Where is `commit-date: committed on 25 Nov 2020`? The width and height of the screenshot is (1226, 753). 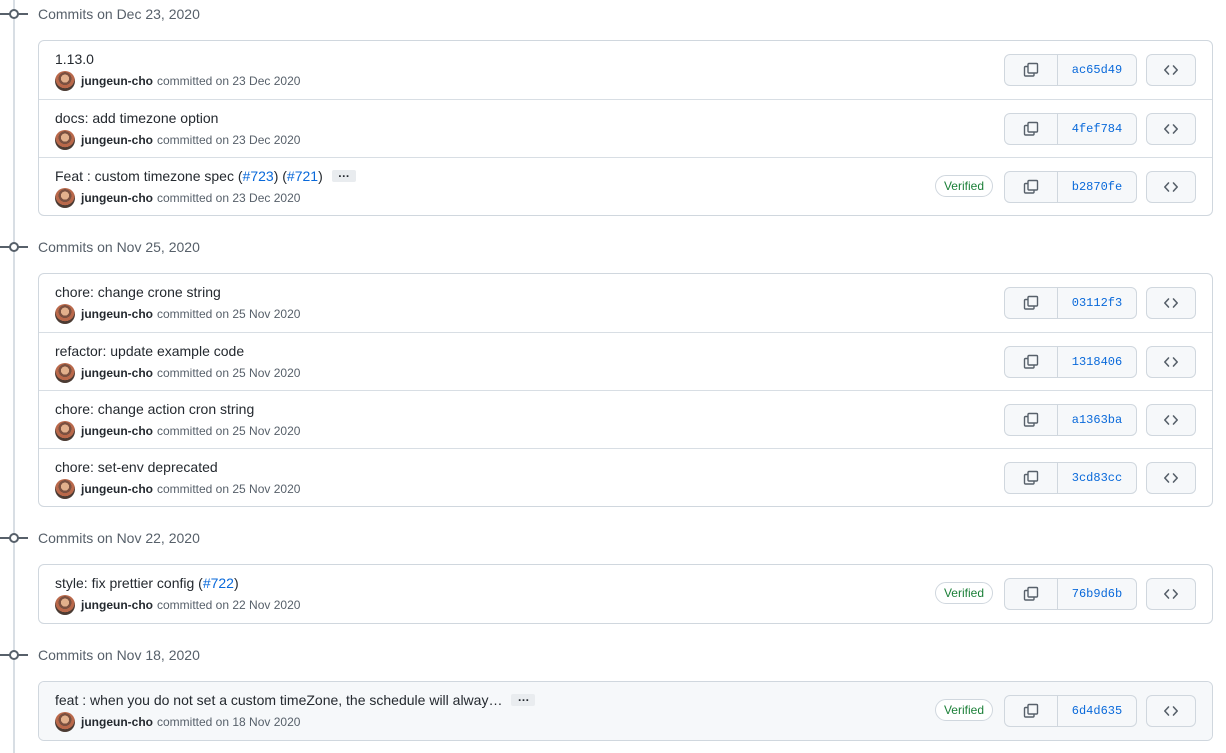
commit-date: committed on 25 Nov 2020 is located at coordinates (229, 430).